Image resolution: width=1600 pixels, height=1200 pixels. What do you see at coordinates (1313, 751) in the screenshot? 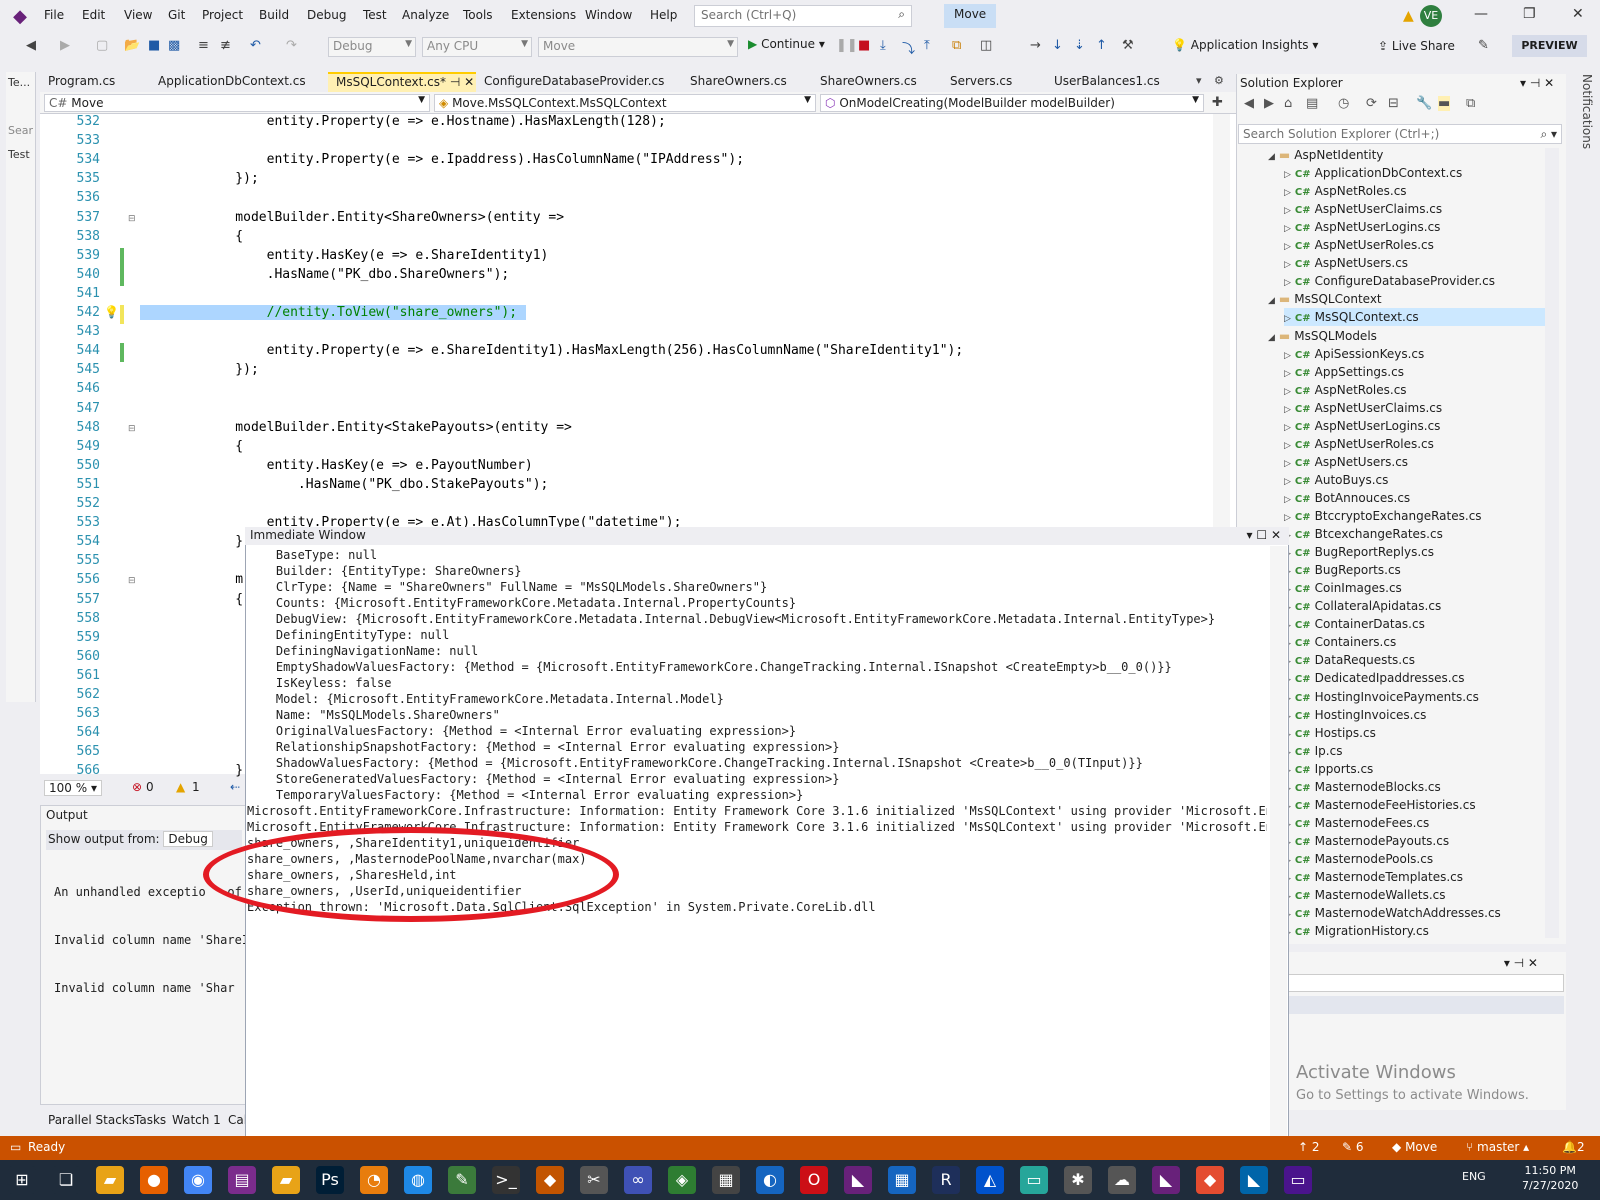
I see `tree-file: ▷C#Ip.cs` at bounding box center [1313, 751].